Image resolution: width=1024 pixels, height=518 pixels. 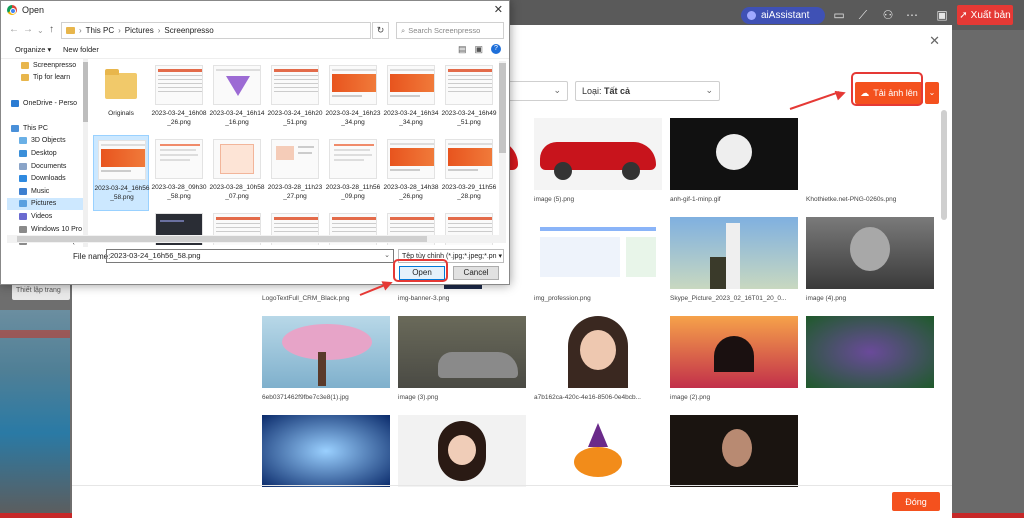 What do you see at coordinates (47, 178) in the screenshot?
I see `nav-item-downloads: Downloads` at bounding box center [47, 178].